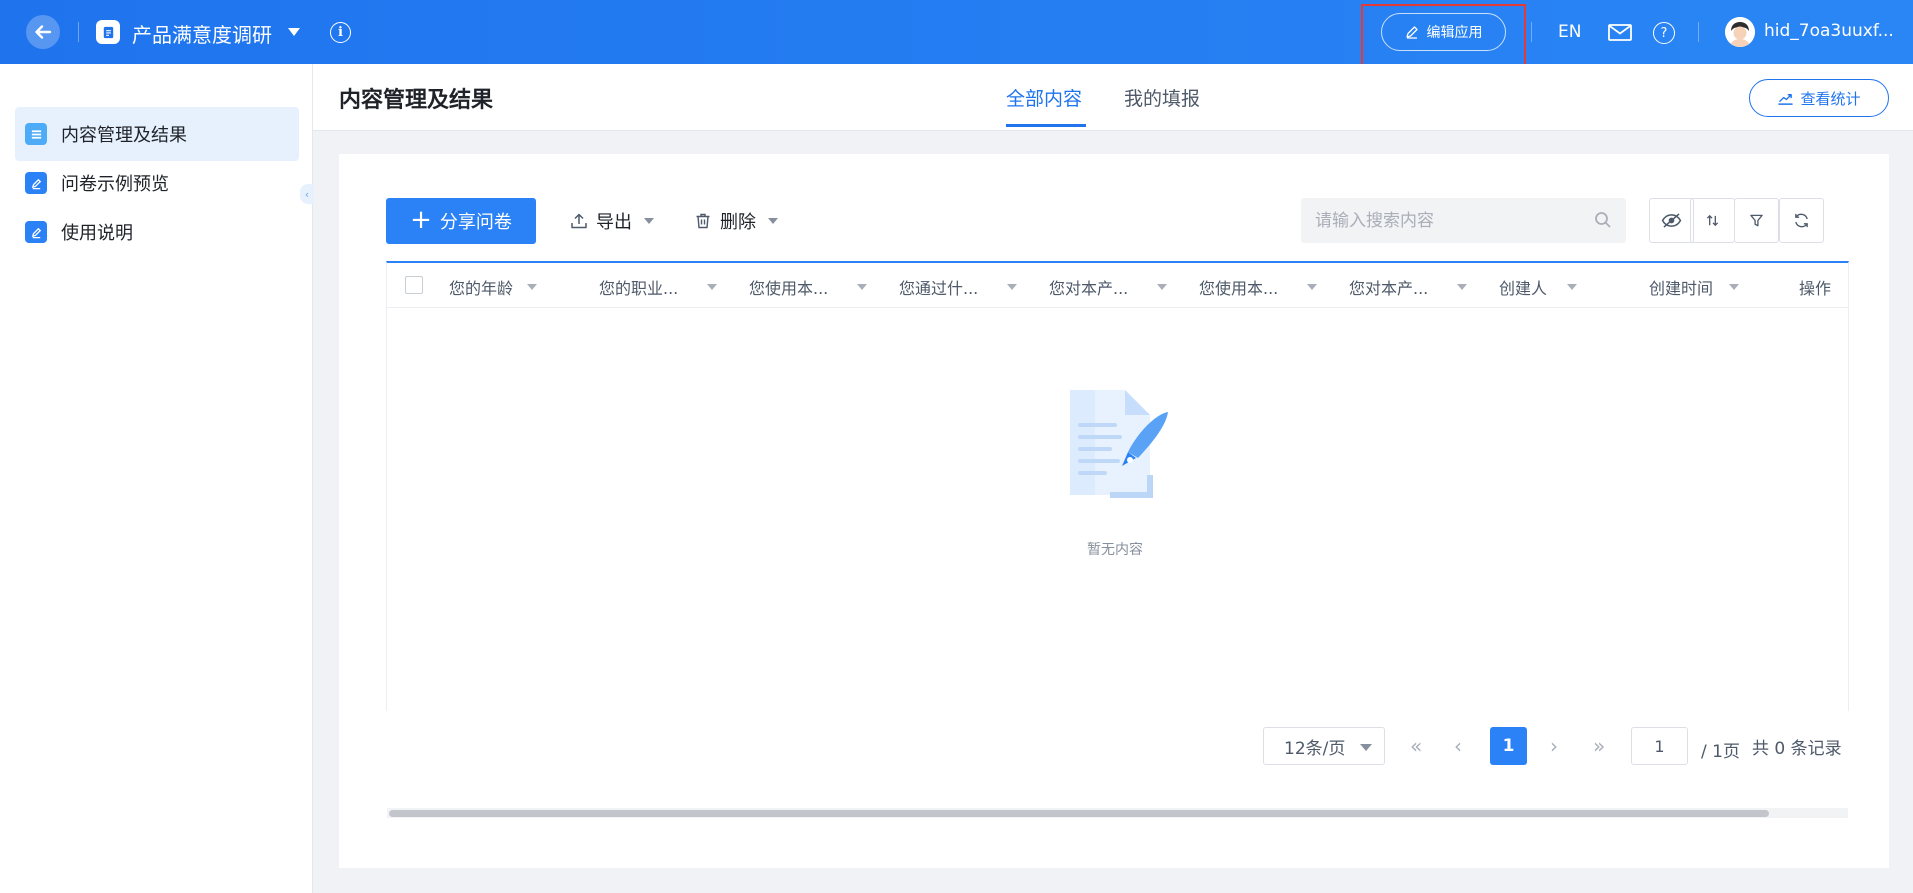  Describe the element at coordinates (1681, 287) in the screenshot. I see `column-header: 创建时间` at that location.